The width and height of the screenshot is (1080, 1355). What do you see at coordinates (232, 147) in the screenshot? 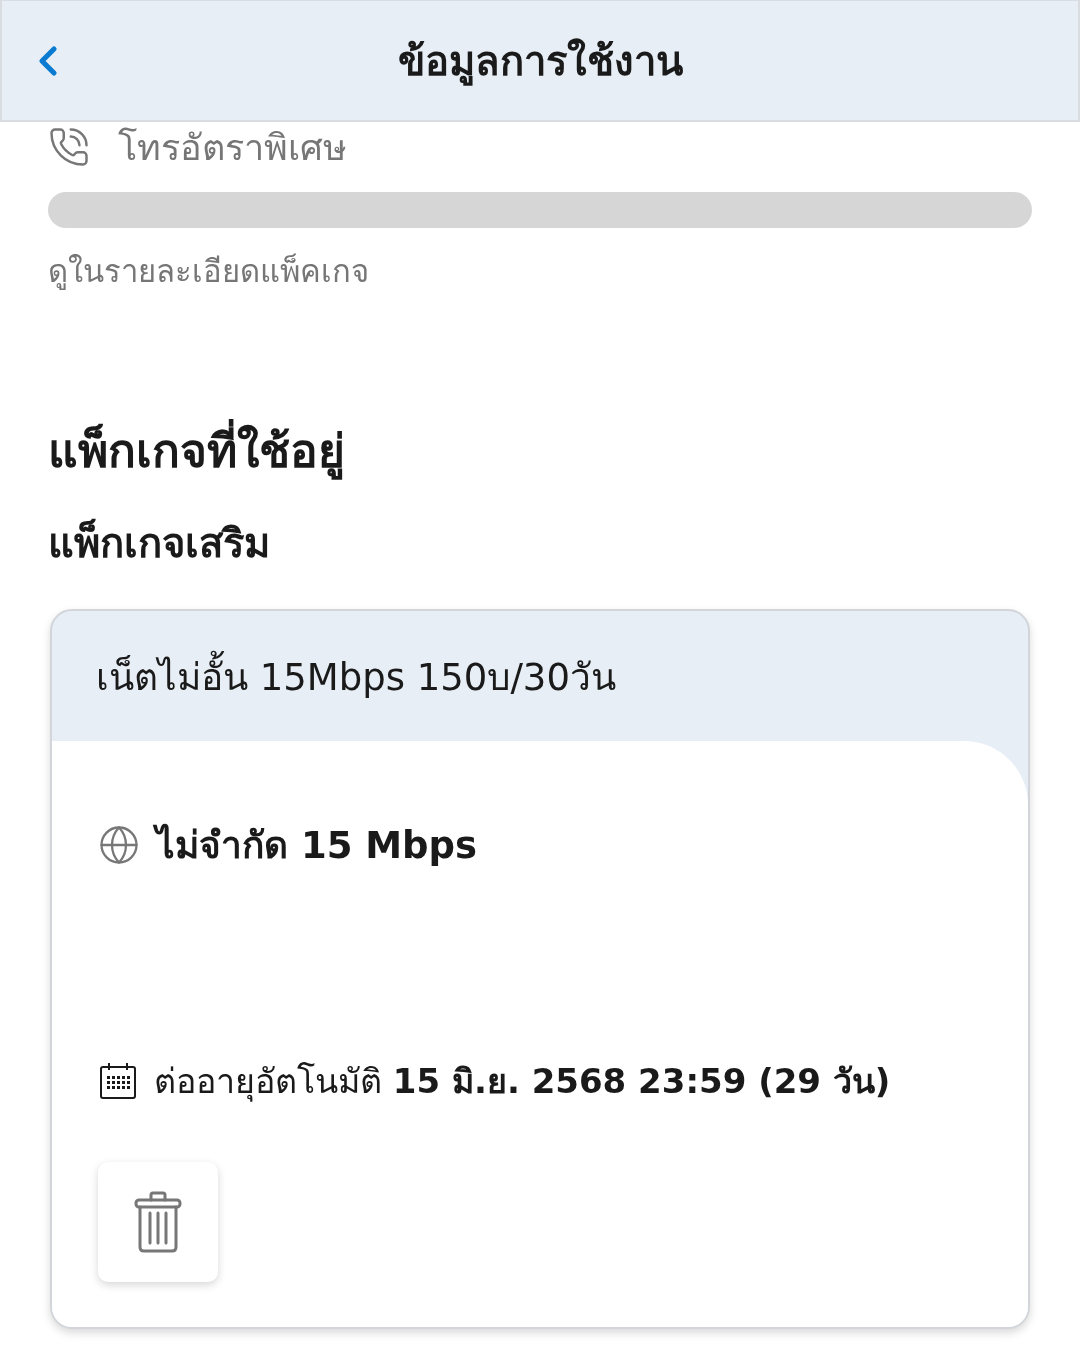
I see `usage-label: โทรอัตราพิเศษ` at bounding box center [232, 147].